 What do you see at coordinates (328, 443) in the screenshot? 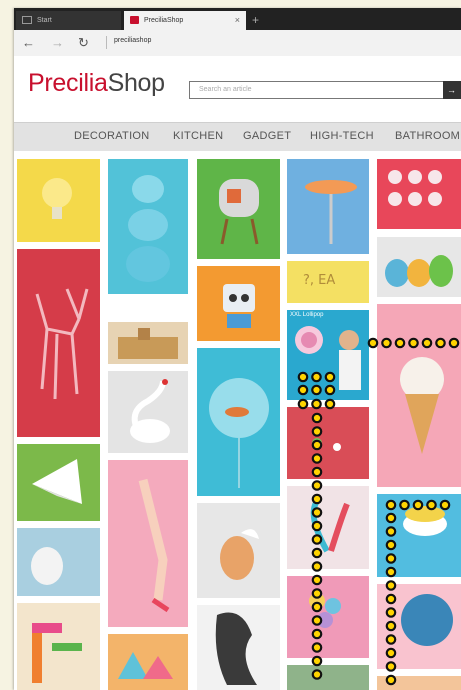
I see `product-tile-figurines` at bounding box center [328, 443].